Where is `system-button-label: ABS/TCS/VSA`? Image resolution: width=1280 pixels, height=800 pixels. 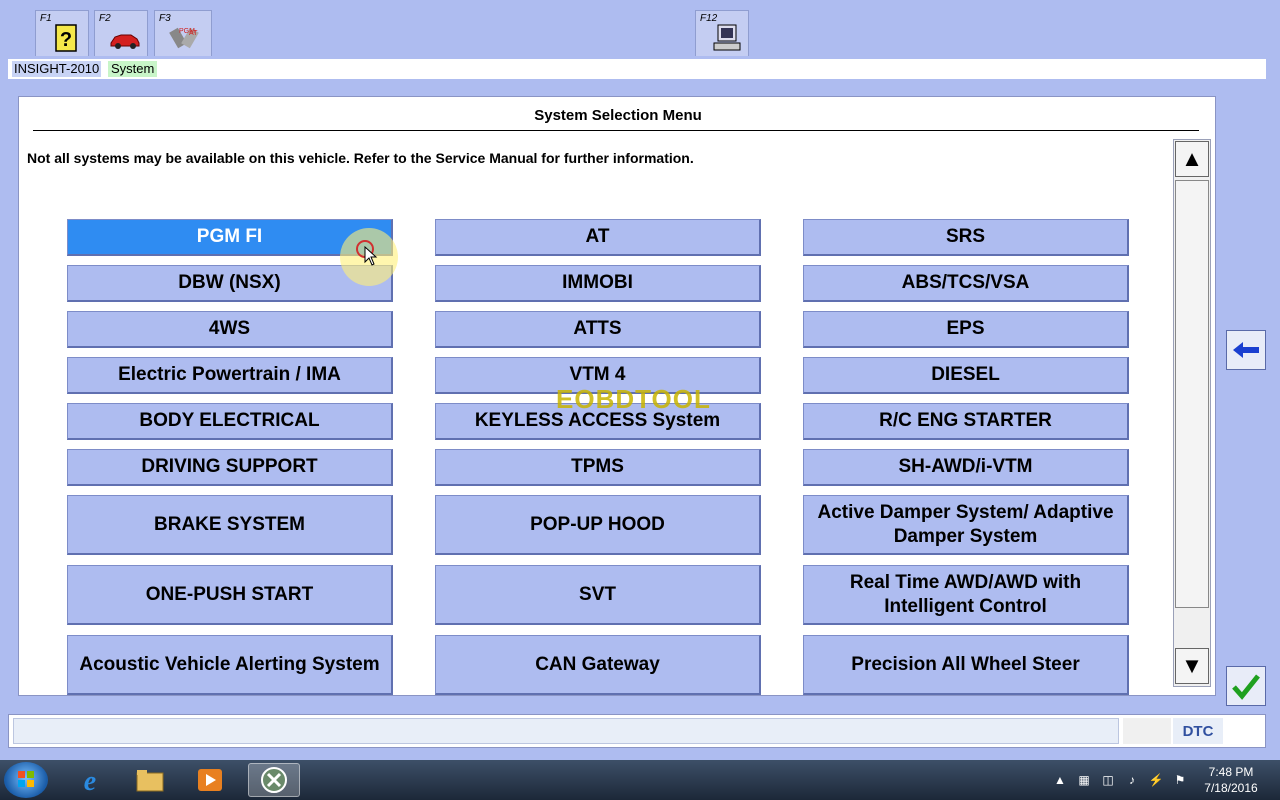
system-button-label: ABS/TCS/VSA is located at coordinates (965, 282).